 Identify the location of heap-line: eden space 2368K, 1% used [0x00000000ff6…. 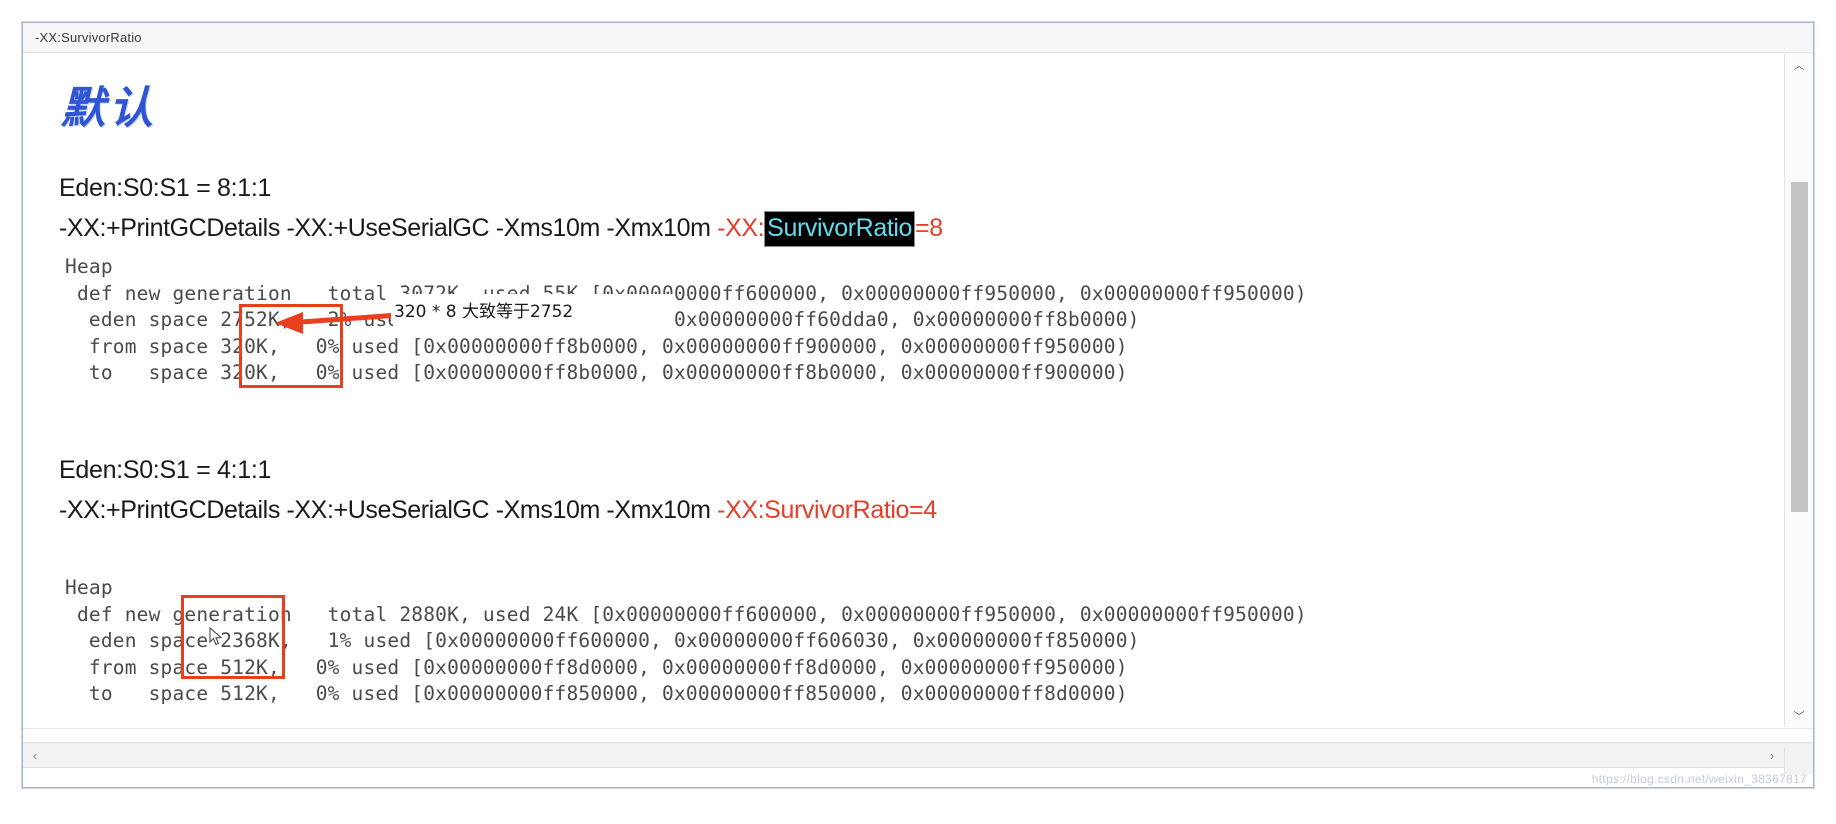
(602, 640).